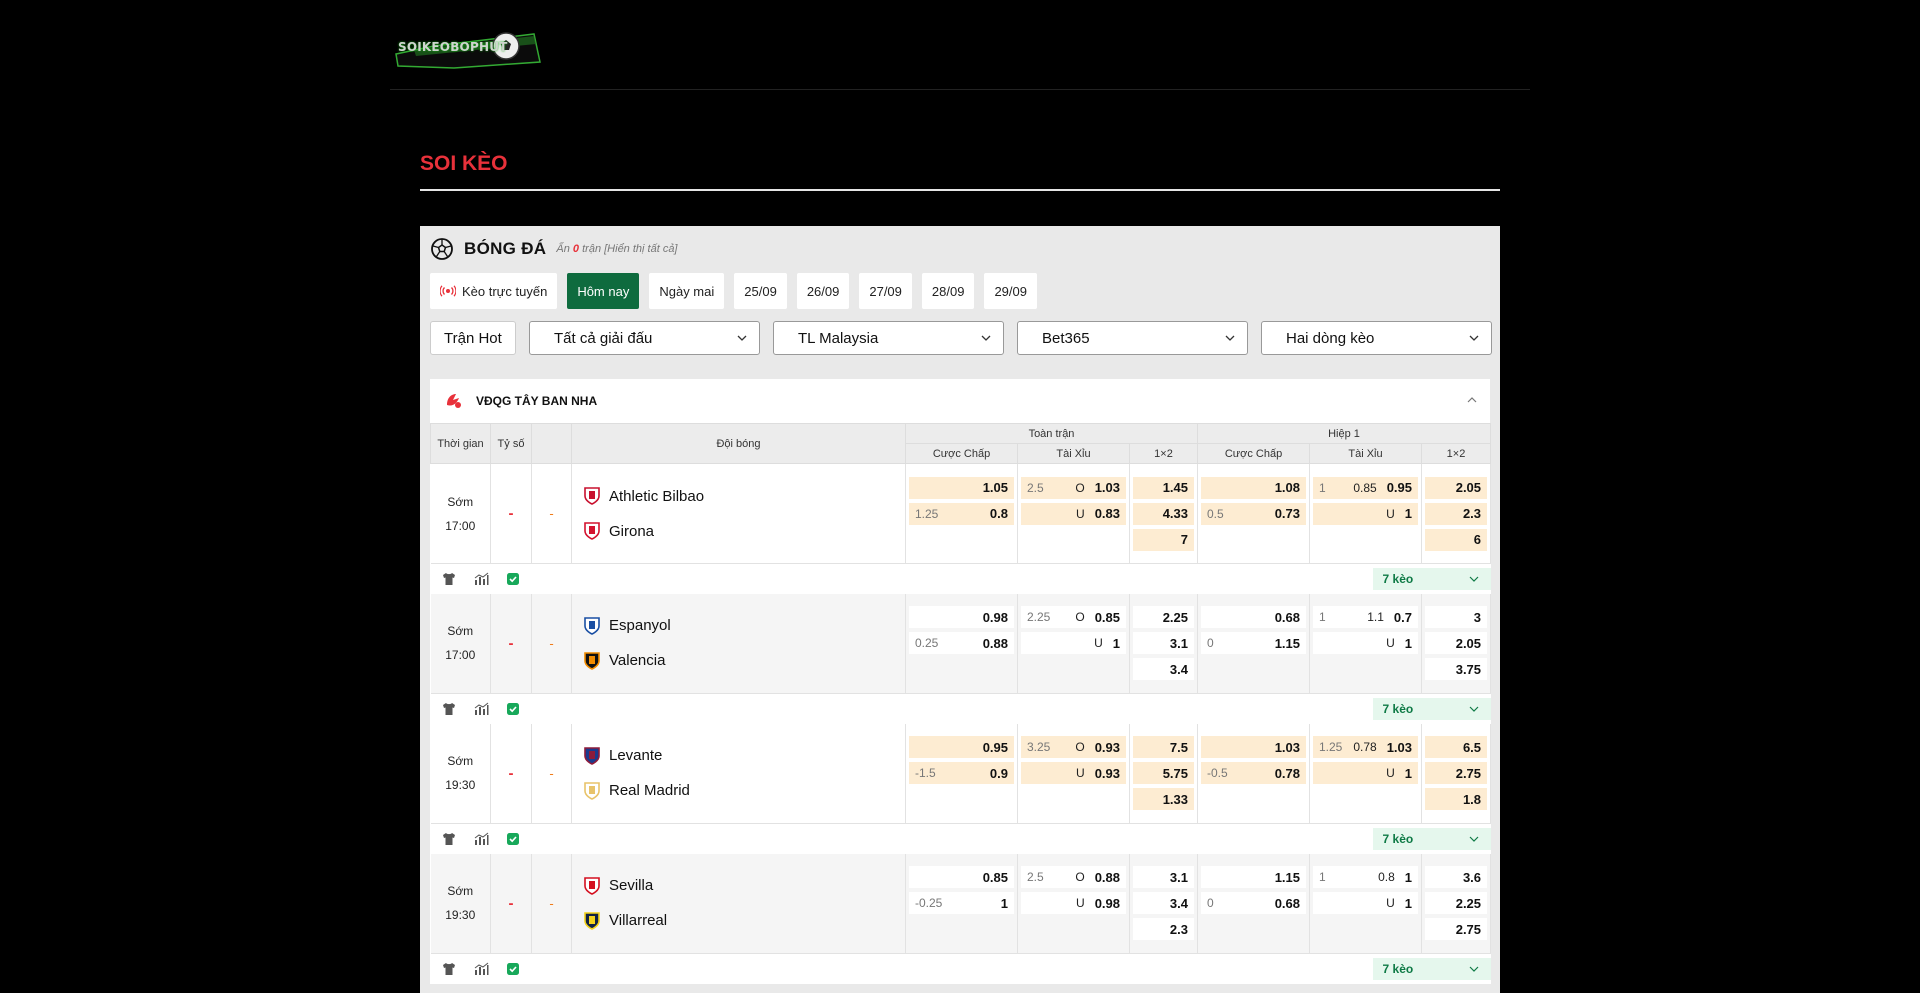 The image size is (1920, 993). I want to click on odds-cell: 0.5 0.73, so click(1253, 513).